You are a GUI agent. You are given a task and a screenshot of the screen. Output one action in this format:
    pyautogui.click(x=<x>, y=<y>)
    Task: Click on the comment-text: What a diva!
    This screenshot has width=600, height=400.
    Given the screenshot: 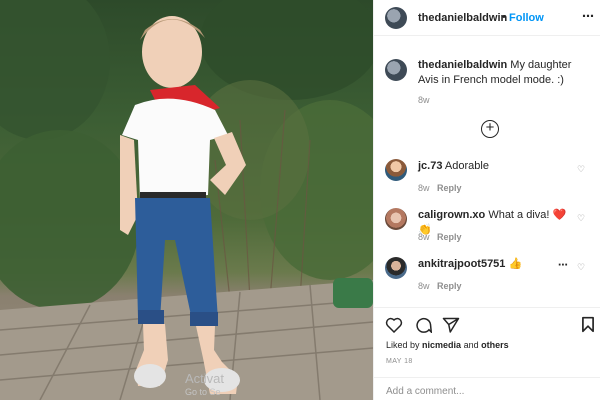 What is the action you would take?
    pyautogui.click(x=519, y=215)
    